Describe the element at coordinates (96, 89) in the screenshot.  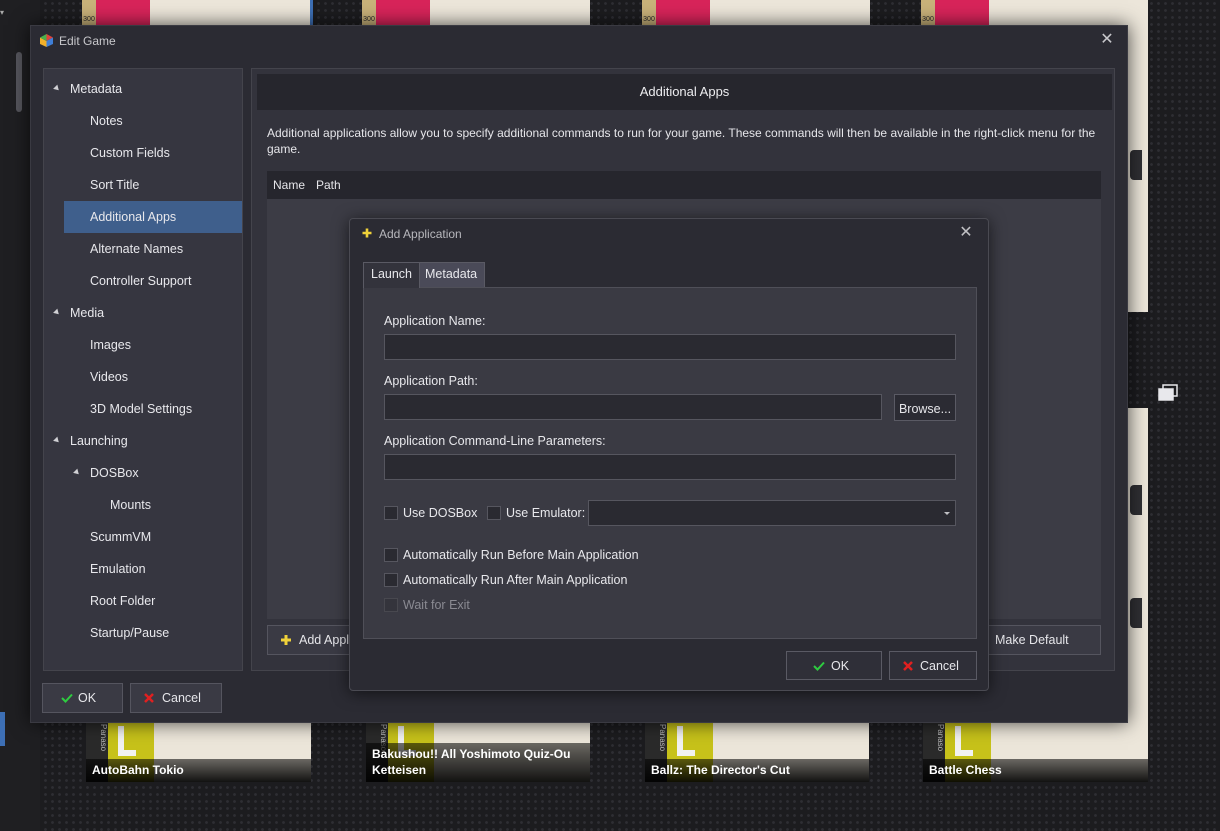
I see `nav-item-label: Metadata` at that location.